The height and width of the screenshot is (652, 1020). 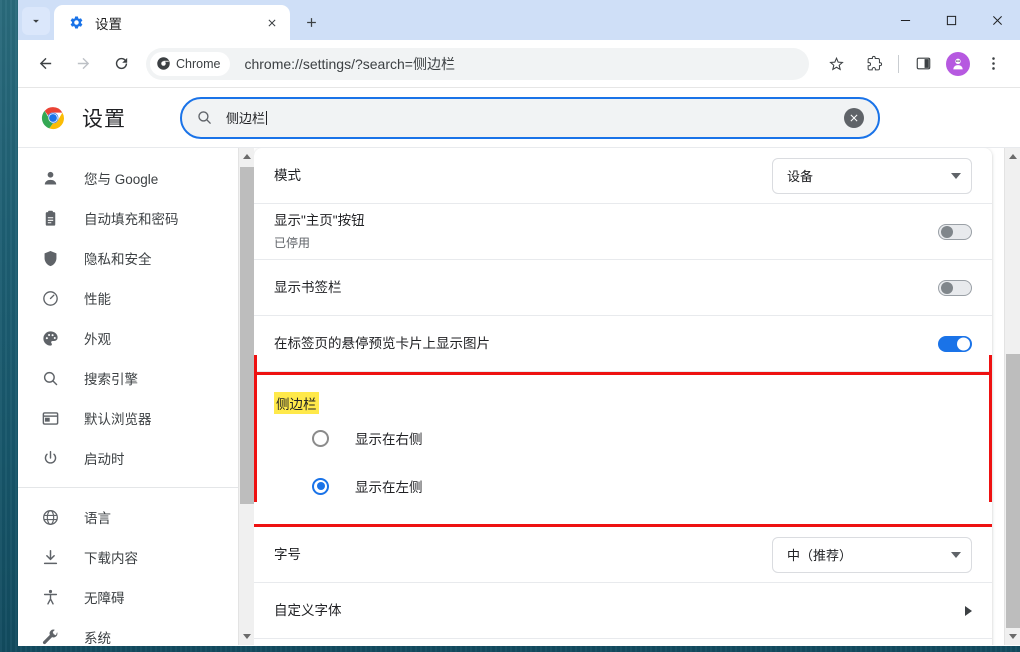 What do you see at coordinates (872, 554) in the screenshot?
I see `dropdown-main.rows_after.0: 中（推荐）` at bounding box center [872, 554].